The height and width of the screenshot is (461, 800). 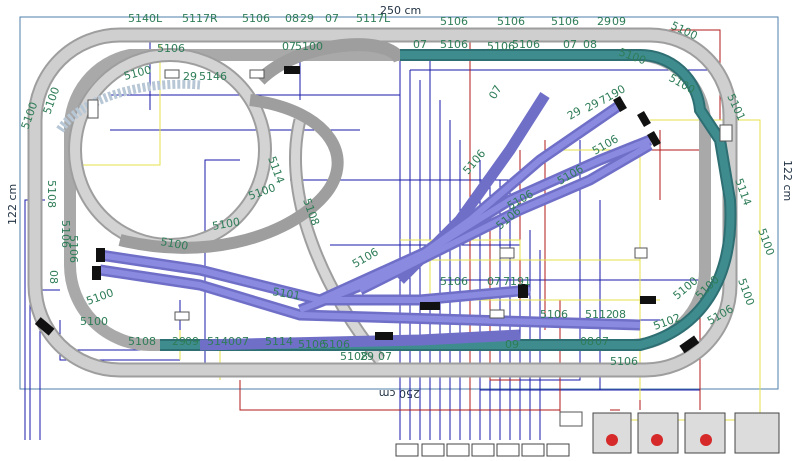 I want to click on track-label-top: 09, so click(x=619, y=21).